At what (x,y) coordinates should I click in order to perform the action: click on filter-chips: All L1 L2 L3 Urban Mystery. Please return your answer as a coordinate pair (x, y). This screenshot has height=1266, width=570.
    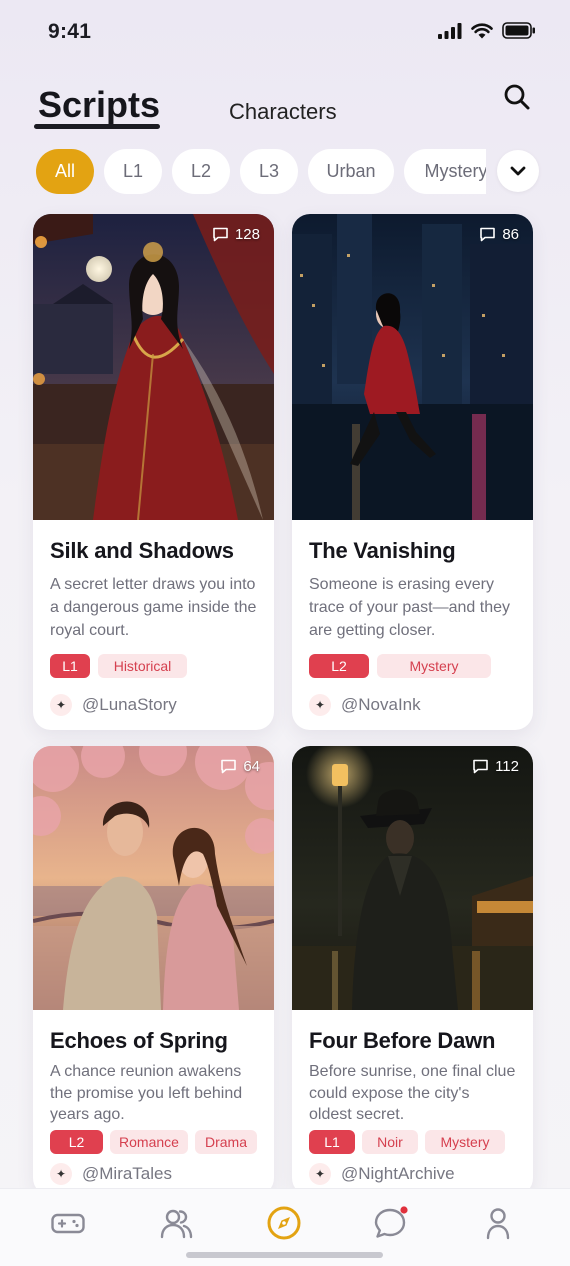
    Looking at the image, I should click on (261, 172).